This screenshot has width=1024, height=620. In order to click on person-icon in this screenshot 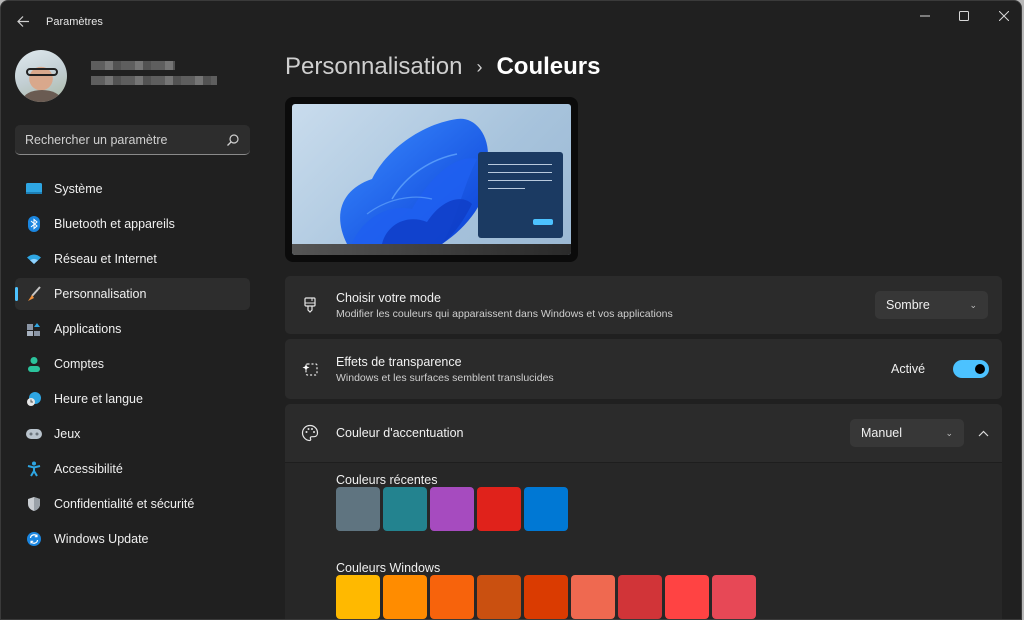, I will do `click(34, 364)`.